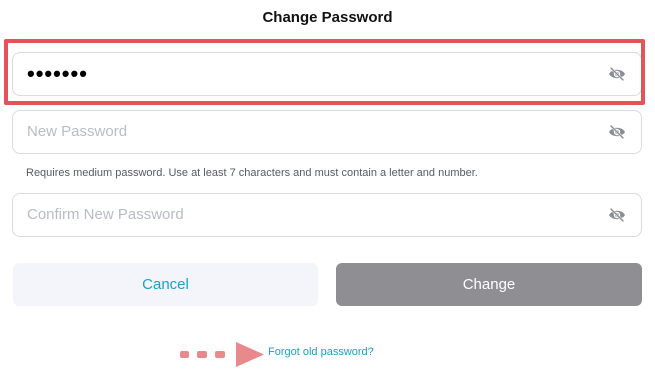 The image size is (655, 386). What do you see at coordinates (327, 132) in the screenshot?
I see `new-password-field: New Password` at bounding box center [327, 132].